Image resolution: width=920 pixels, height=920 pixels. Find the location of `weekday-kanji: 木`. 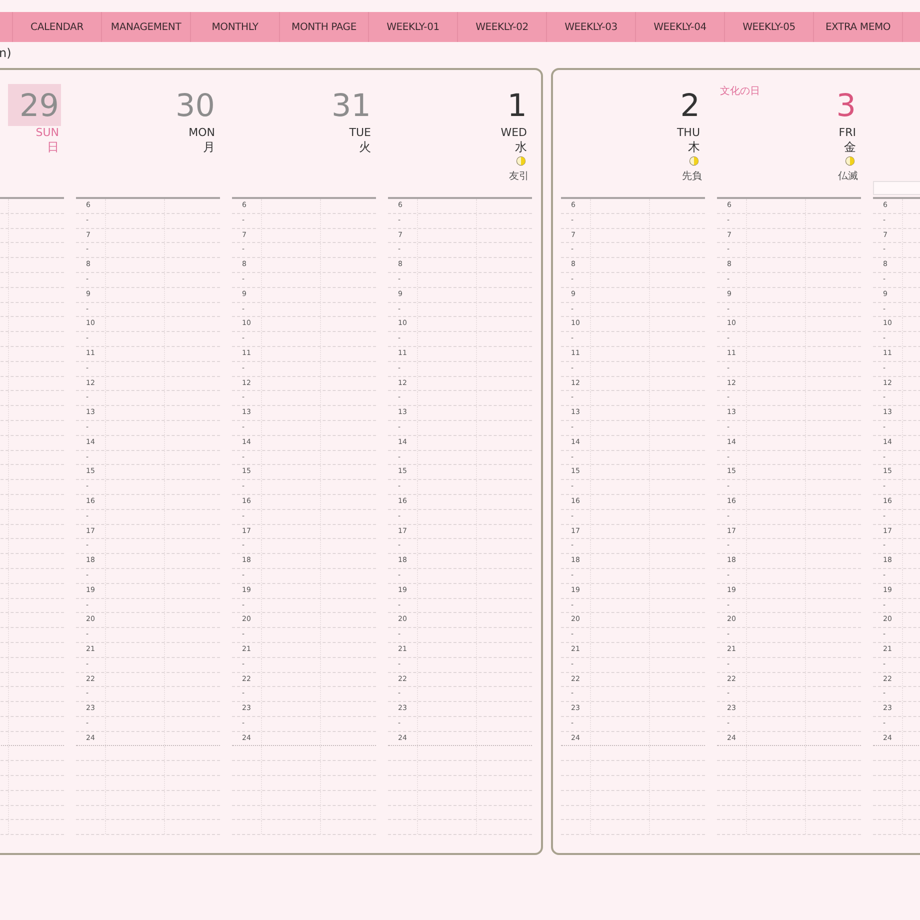

weekday-kanji: 木 is located at coordinates (694, 147).